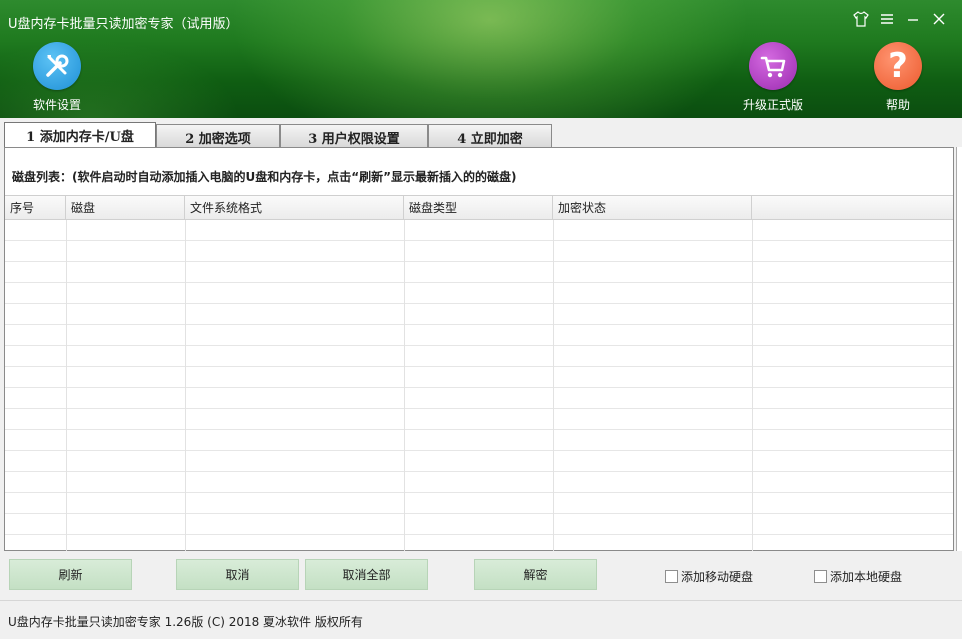  I want to click on help-label: 帮助, so click(897, 105).